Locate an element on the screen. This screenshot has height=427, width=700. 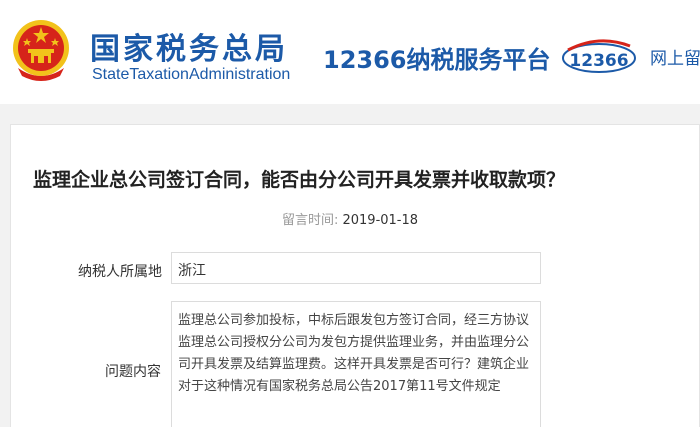
question-title: 监理企业总公司签订合同，能否由分公司开具发票并收取款项？ is located at coordinates (299, 180).